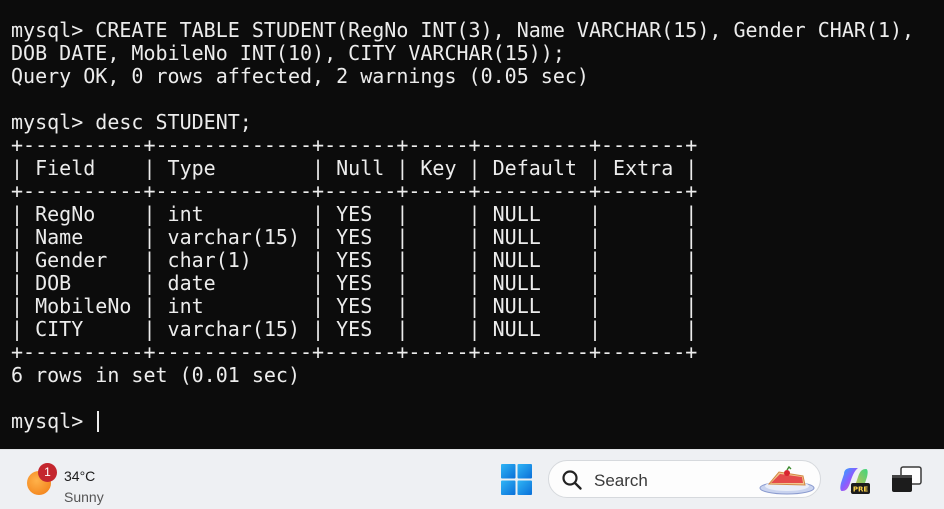 This screenshot has height=509, width=944. I want to click on taskbar-search-box: Search, so click(684, 479).